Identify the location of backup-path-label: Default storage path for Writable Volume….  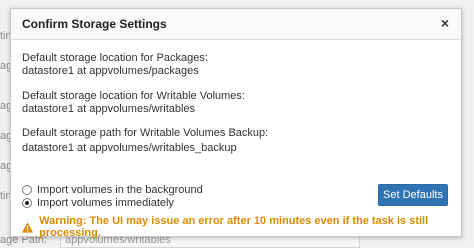
(145, 133).